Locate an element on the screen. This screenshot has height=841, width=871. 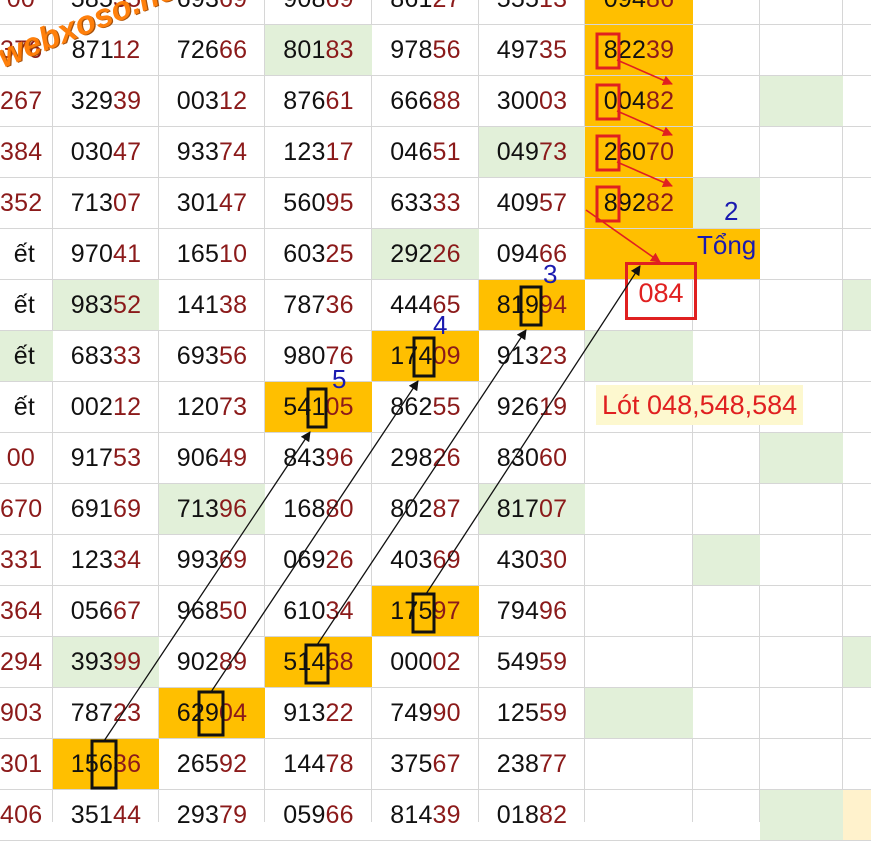
result-cell: 17597 is located at coordinates (425, 611).